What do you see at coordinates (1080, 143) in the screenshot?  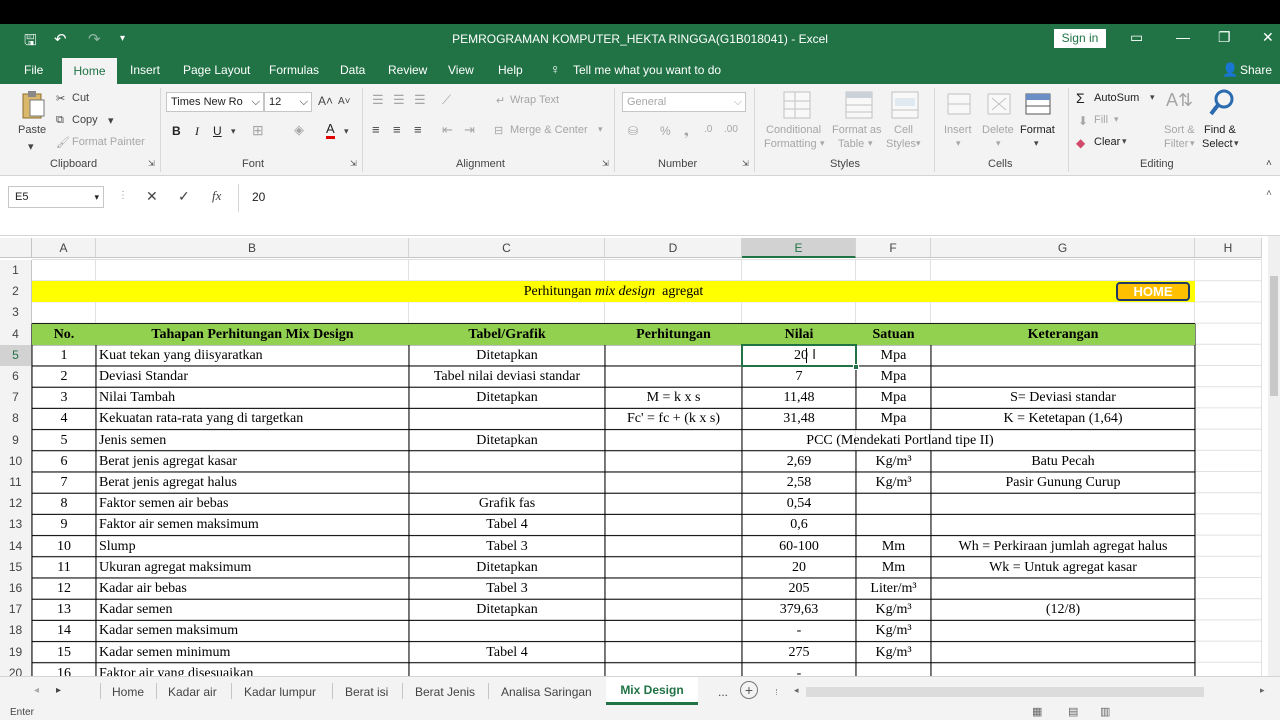 I see `eraser-icon: ◆` at bounding box center [1080, 143].